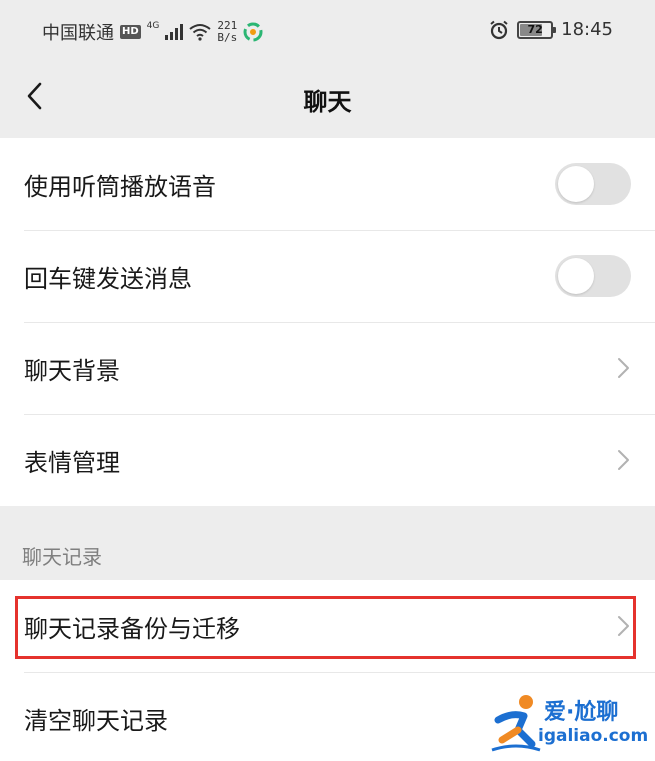  Describe the element at coordinates (327, 460) in the screenshot. I see `row-sticker-management: 表情管理` at that location.